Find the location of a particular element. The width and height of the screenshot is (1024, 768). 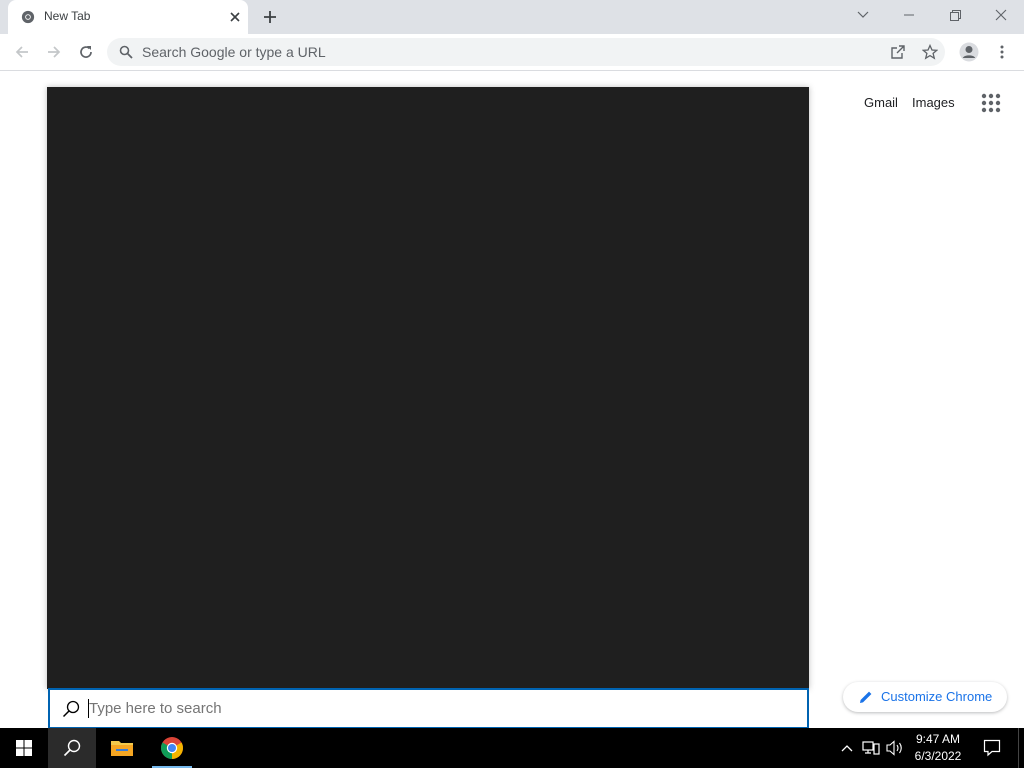

text-caret is located at coordinates (88, 708).